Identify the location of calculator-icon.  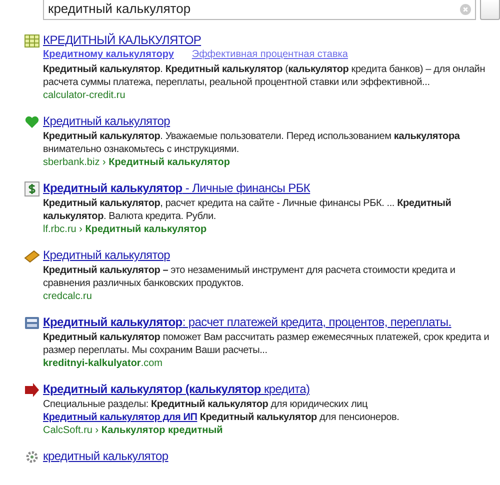
(32, 323).